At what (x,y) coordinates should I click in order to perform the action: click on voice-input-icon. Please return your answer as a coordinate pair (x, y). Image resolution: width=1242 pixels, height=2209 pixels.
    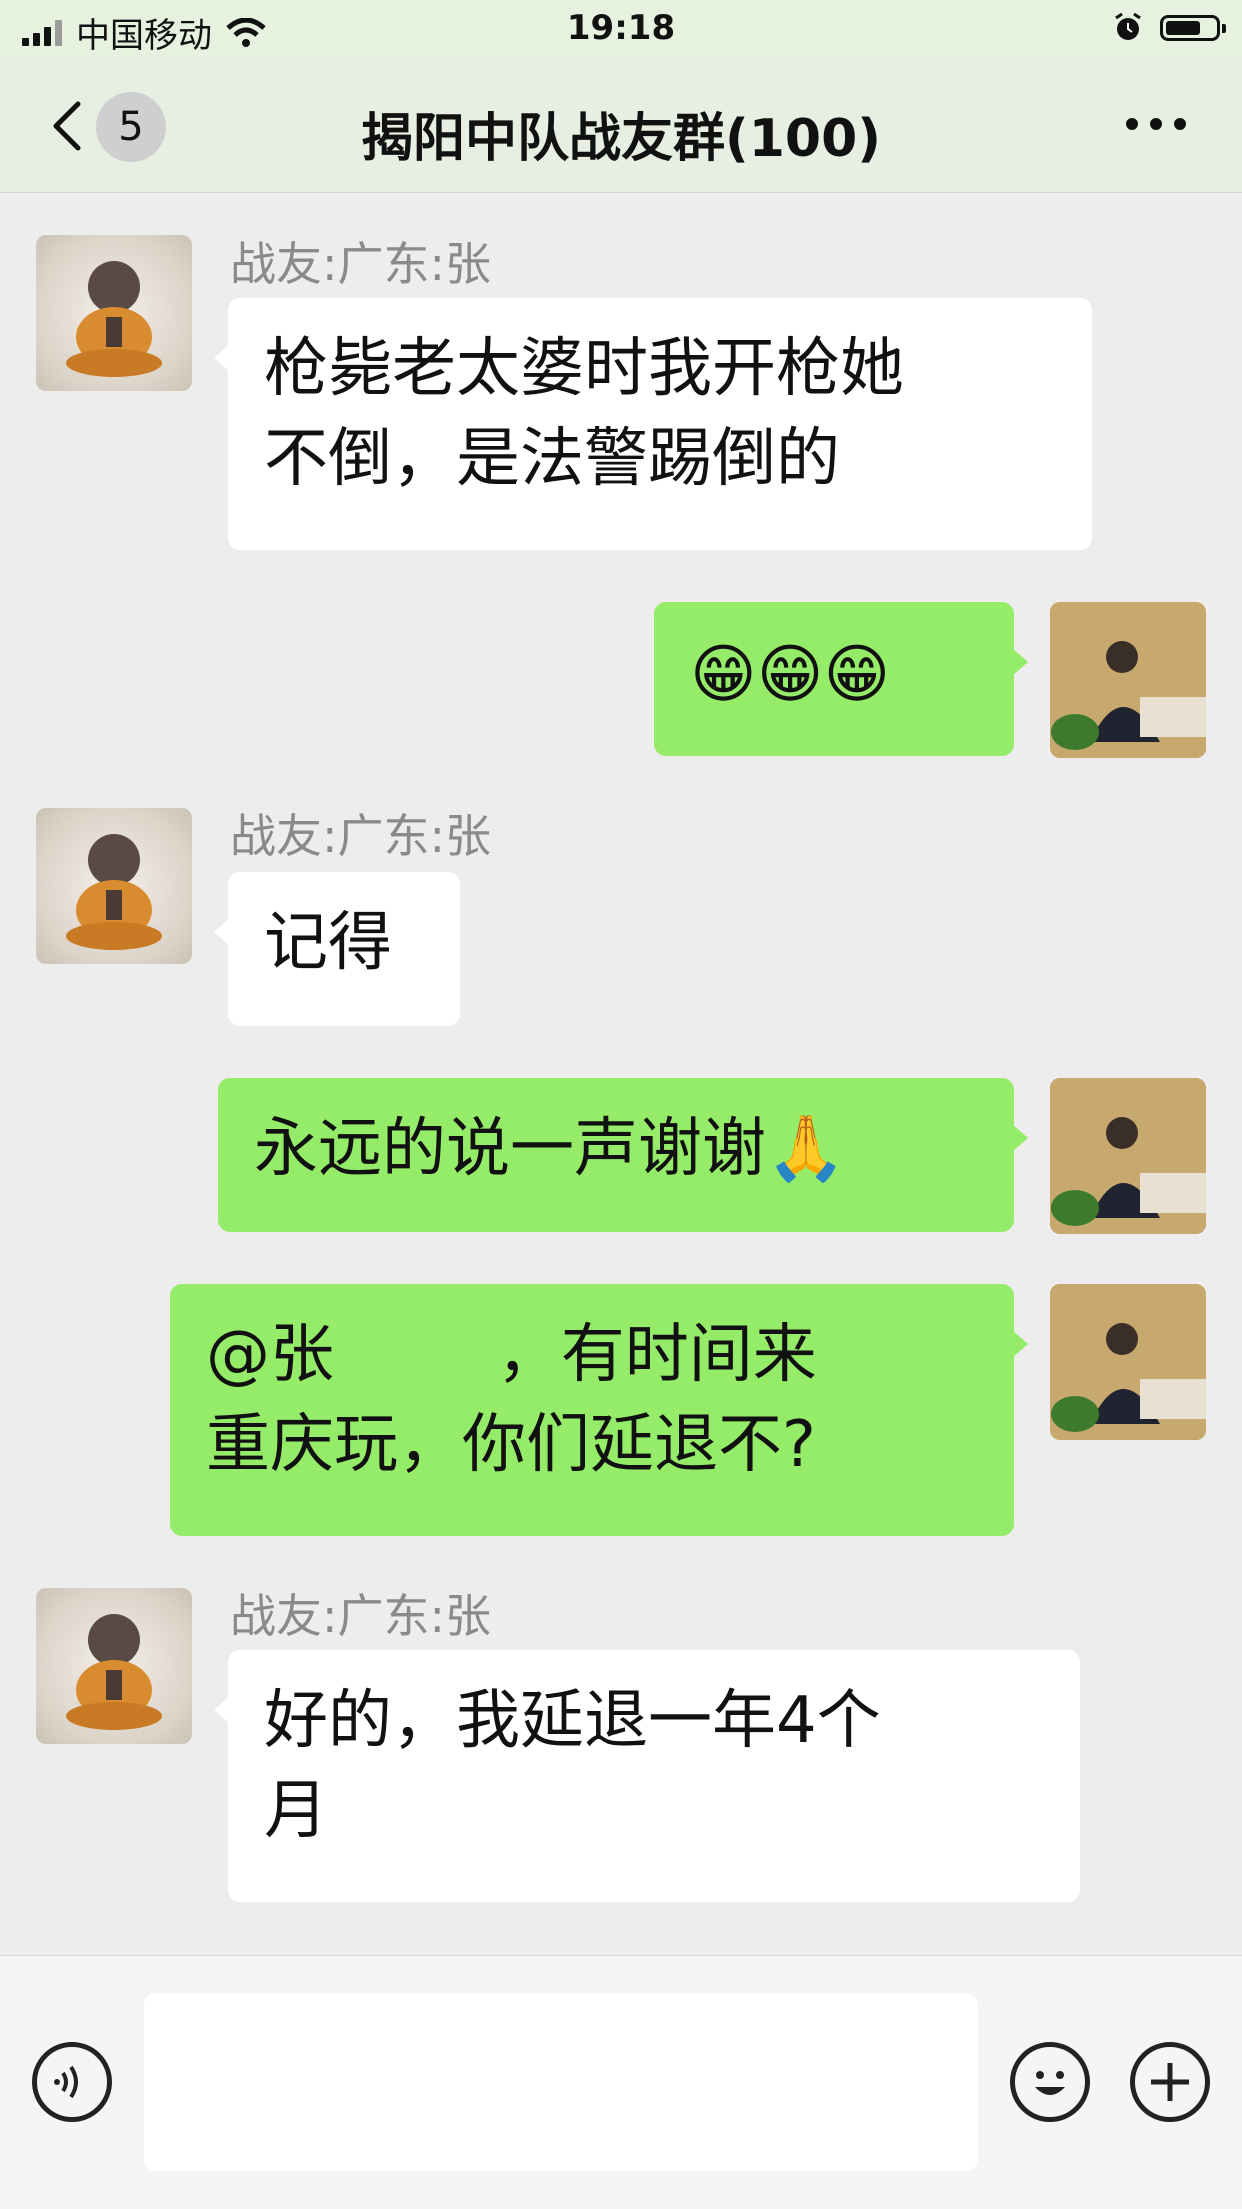
    Looking at the image, I should click on (72, 2082).